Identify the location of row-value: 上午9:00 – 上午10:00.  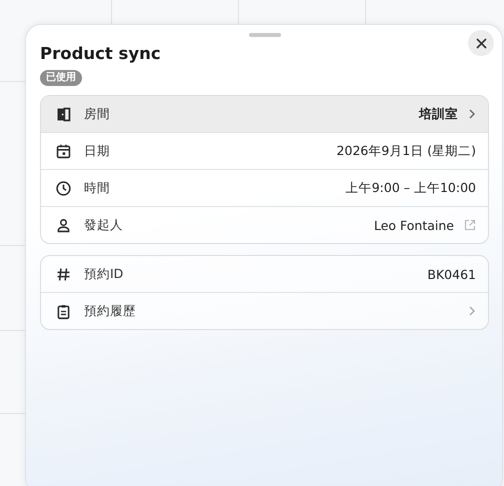
(411, 188).